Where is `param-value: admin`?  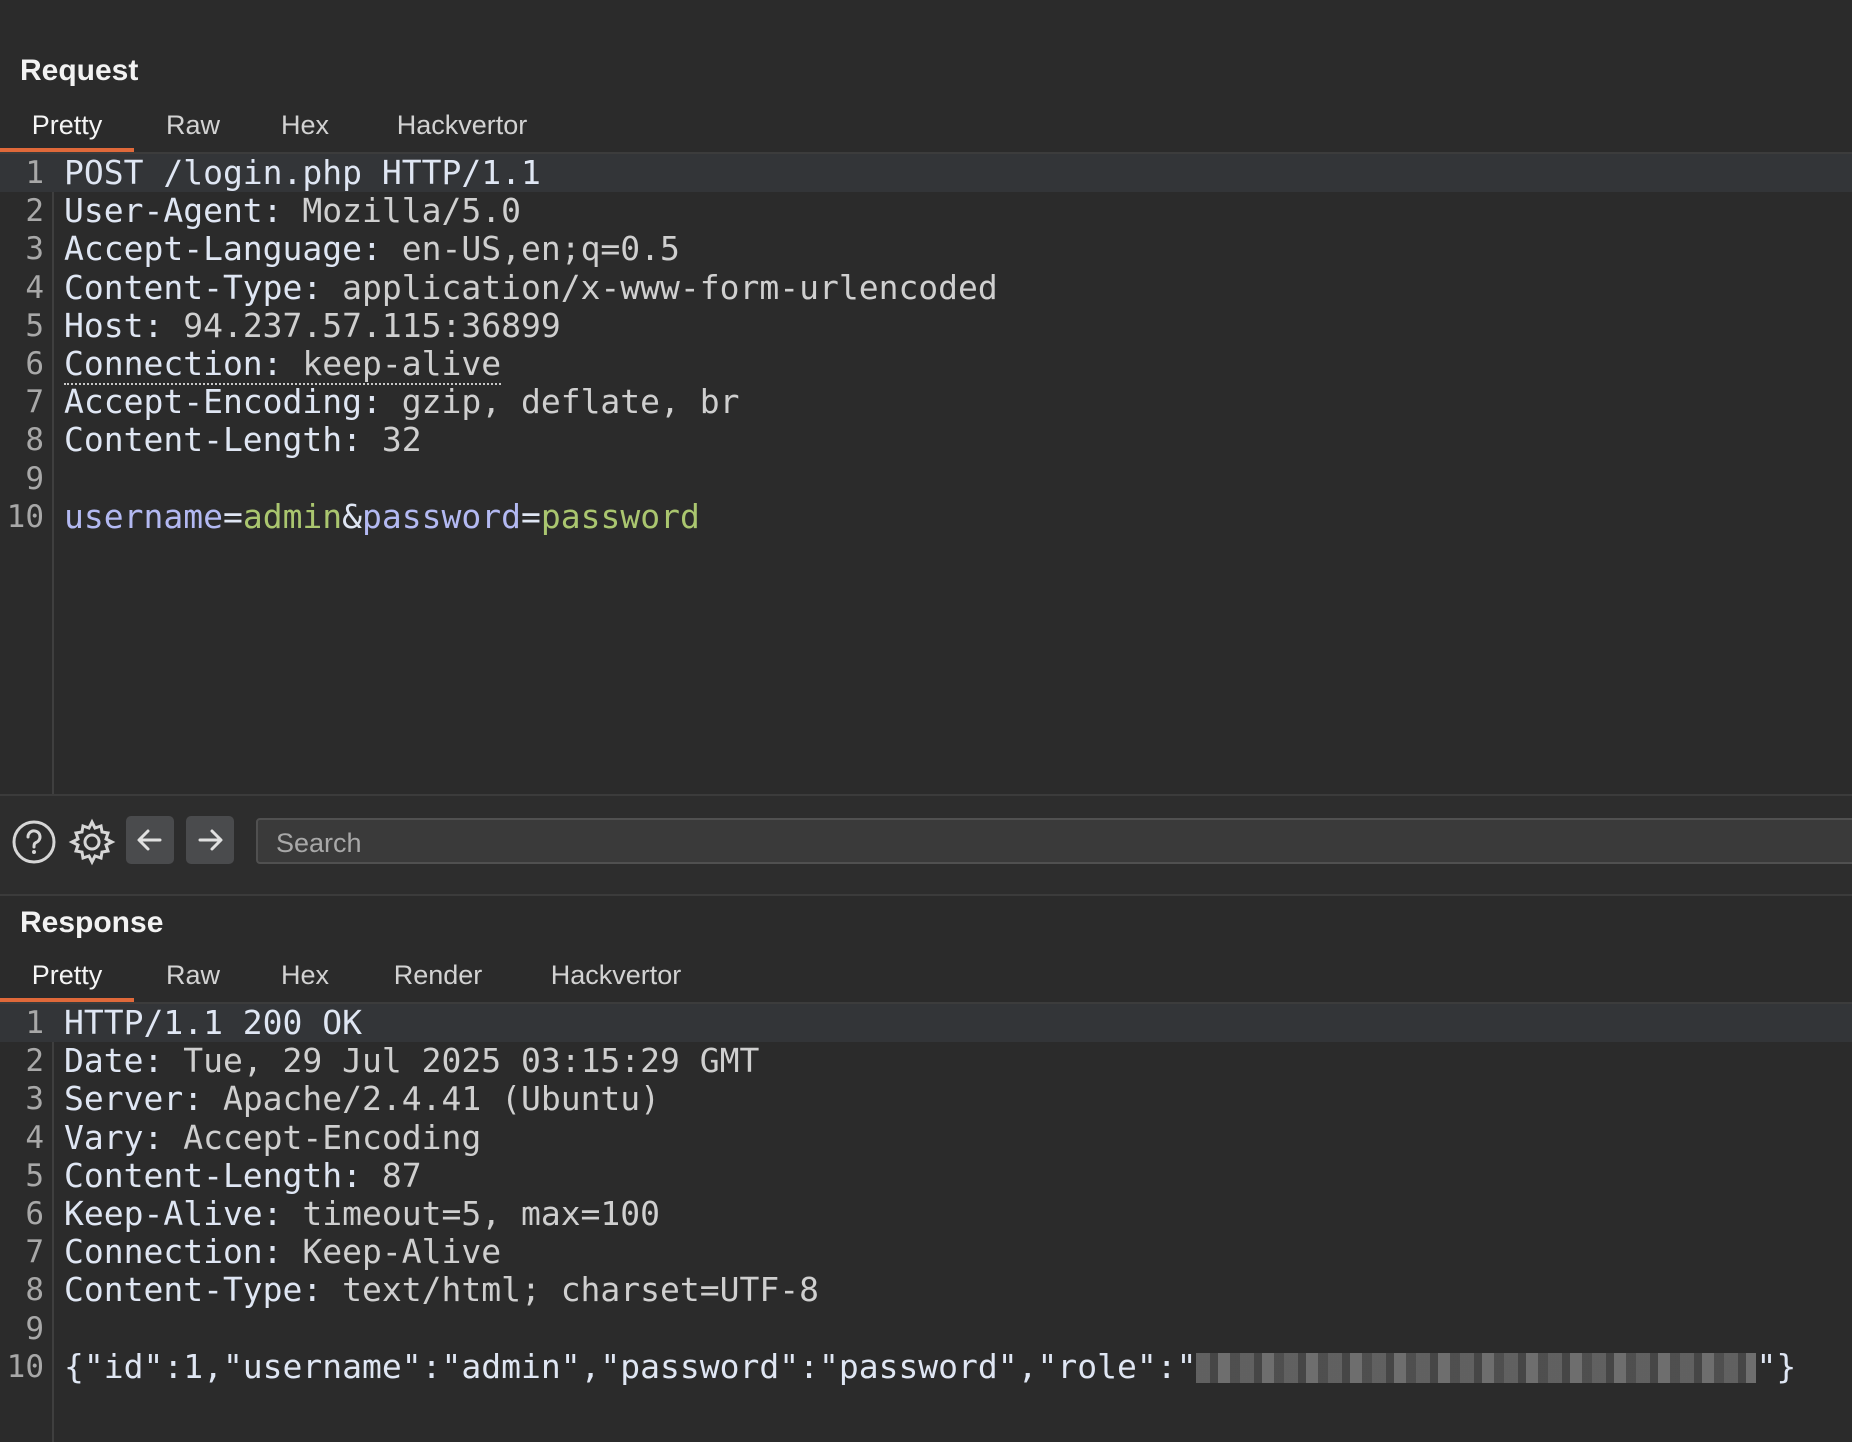 param-value: admin is located at coordinates (292, 516).